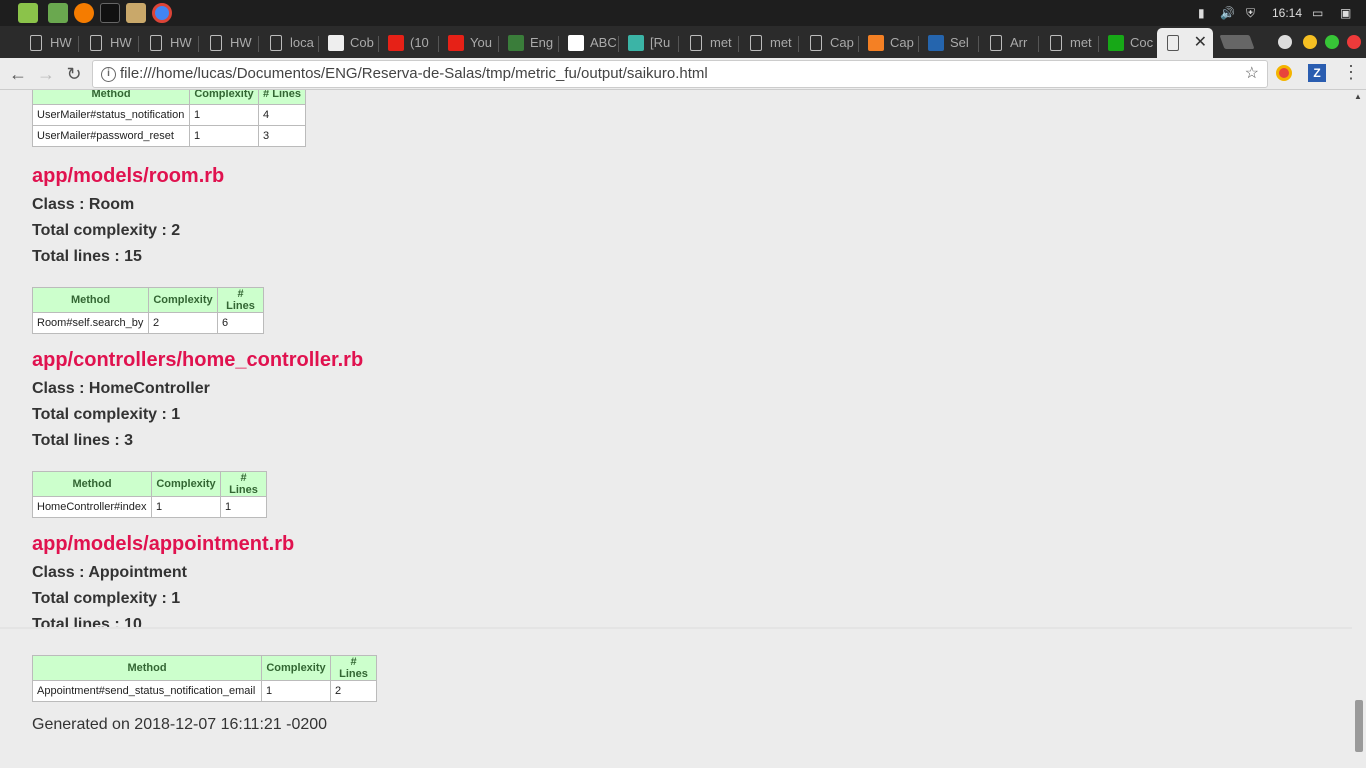 This screenshot has height=768, width=1366. I want to click on close-window-button, so click(1354, 42).